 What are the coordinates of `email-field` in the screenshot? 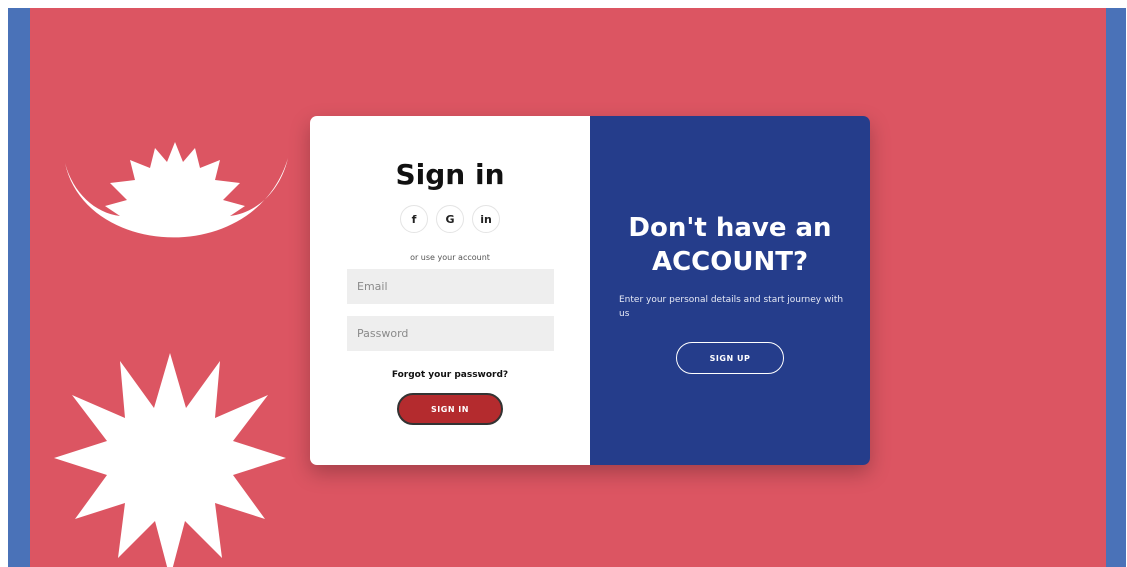 It's located at (450, 286).